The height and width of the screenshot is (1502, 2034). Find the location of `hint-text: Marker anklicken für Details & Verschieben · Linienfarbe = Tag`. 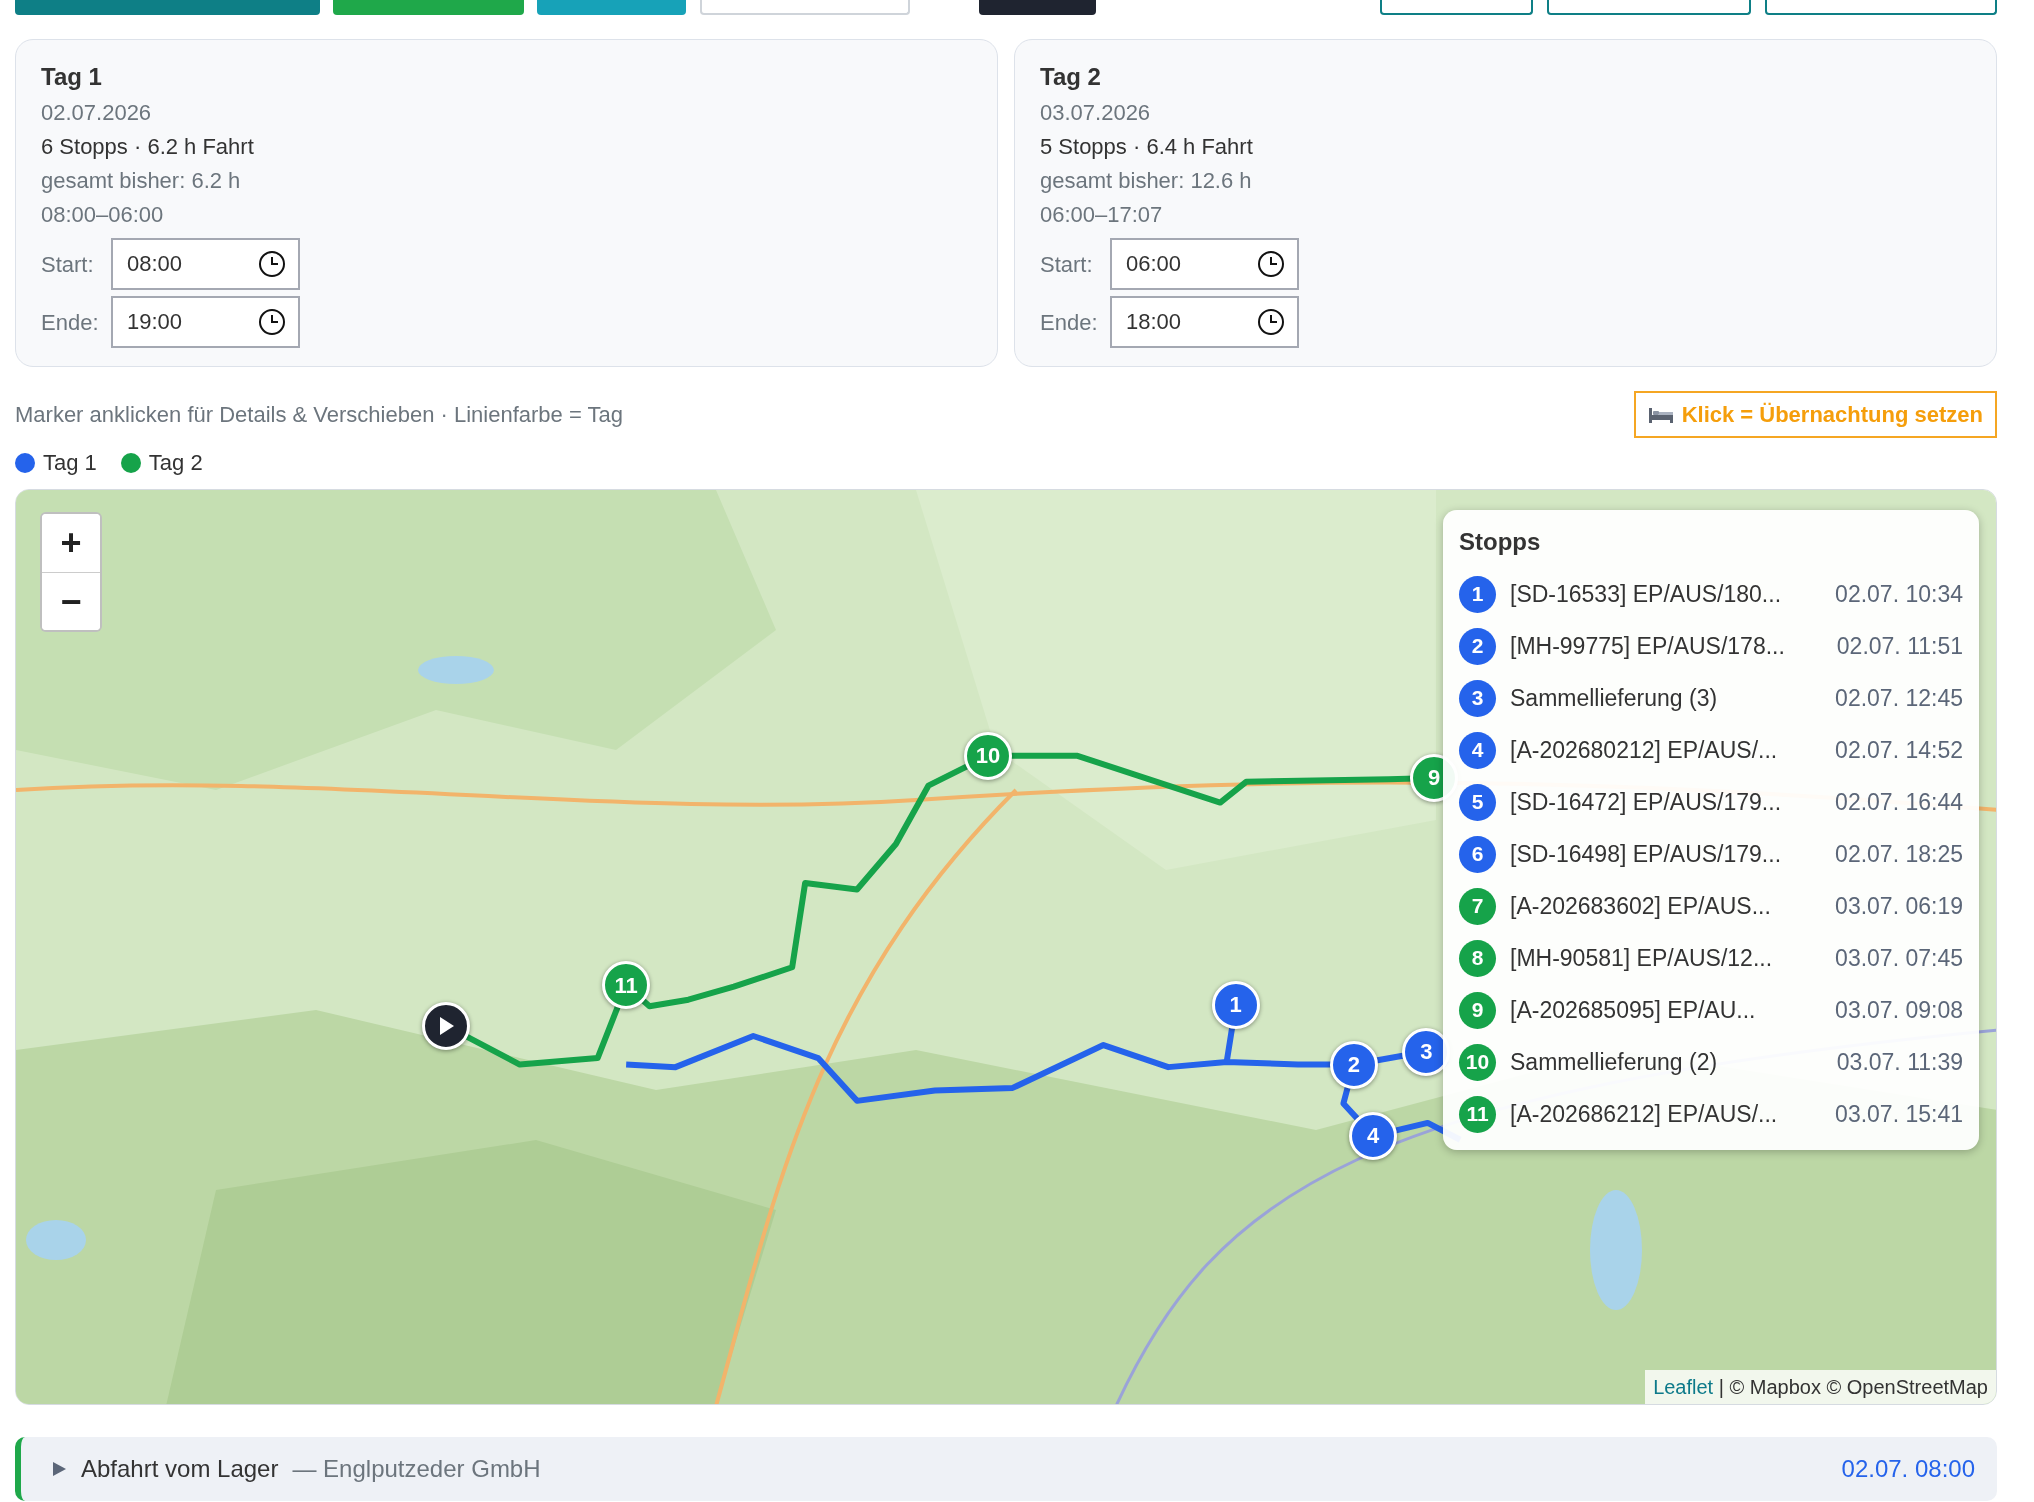

hint-text: Marker anklicken für Details & Verschieben · Linienfarbe = Tag is located at coordinates (319, 415).